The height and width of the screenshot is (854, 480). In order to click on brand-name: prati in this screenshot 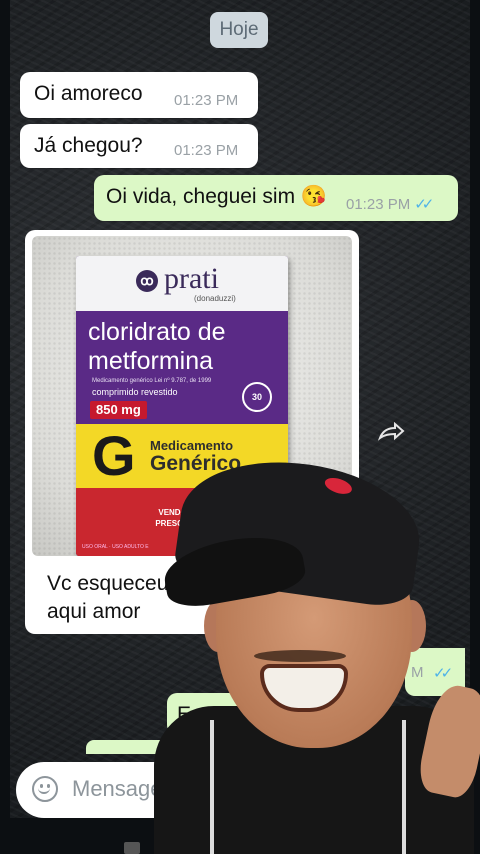, I will do `click(191, 278)`.